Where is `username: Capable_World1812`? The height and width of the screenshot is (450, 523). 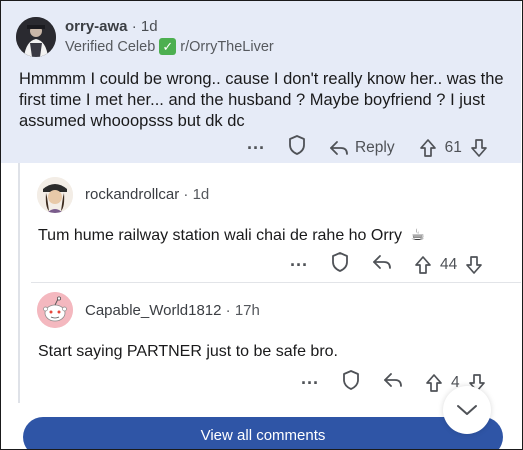 username: Capable_World1812 is located at coordinates (153, 310).